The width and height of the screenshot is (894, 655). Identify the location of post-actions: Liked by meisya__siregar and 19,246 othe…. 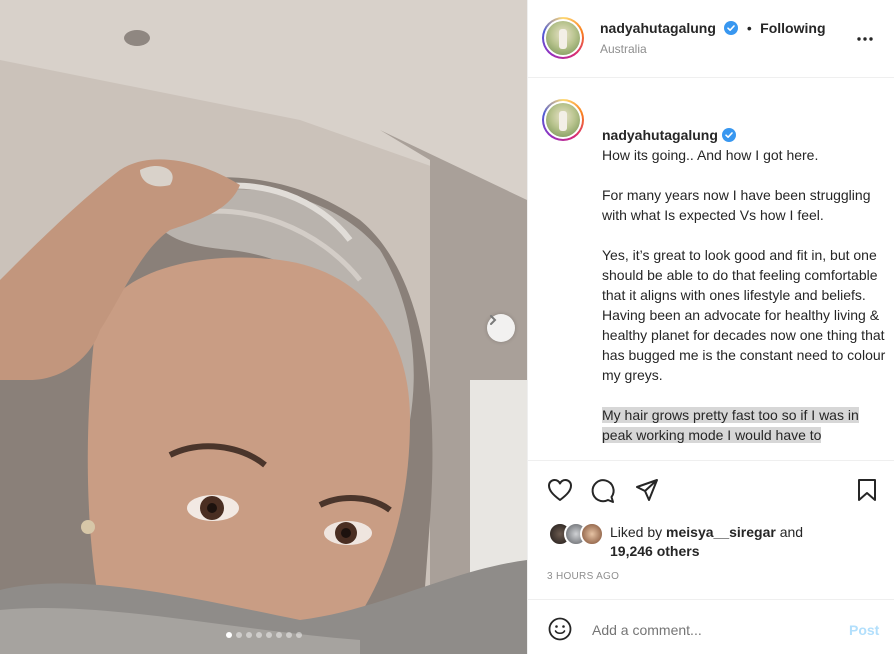
(711, 530).